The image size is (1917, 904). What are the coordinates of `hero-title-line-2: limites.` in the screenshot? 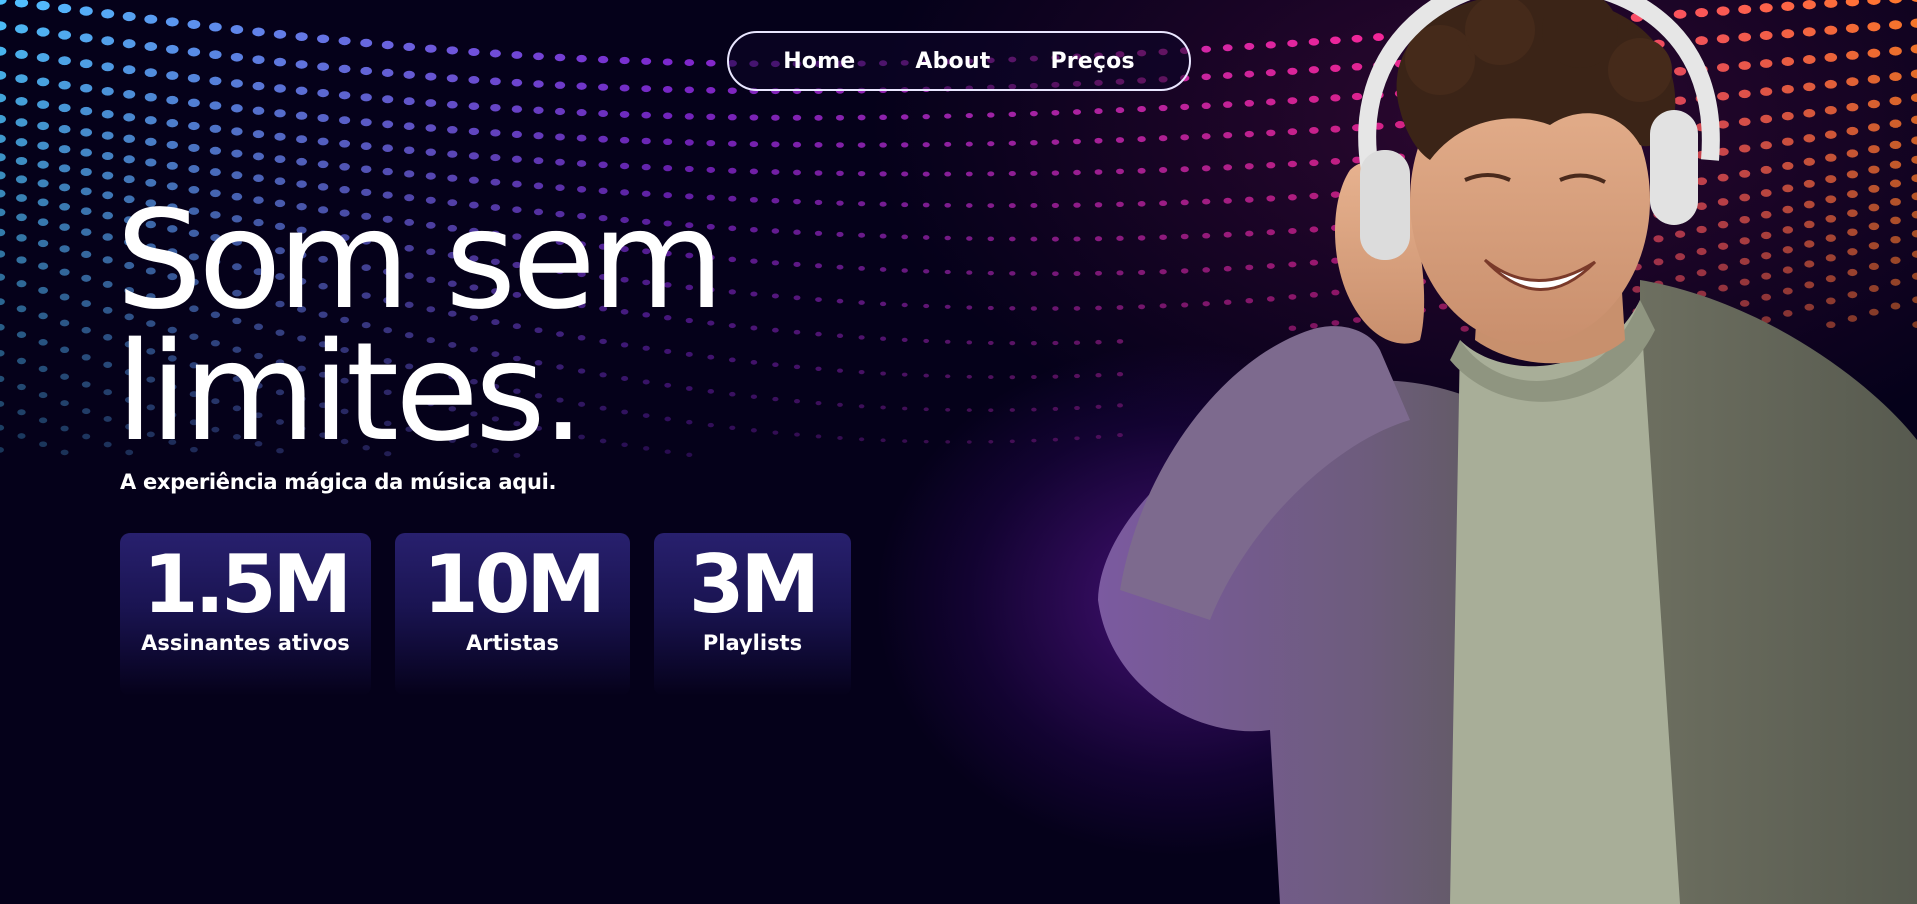 It's located at (350, 393).